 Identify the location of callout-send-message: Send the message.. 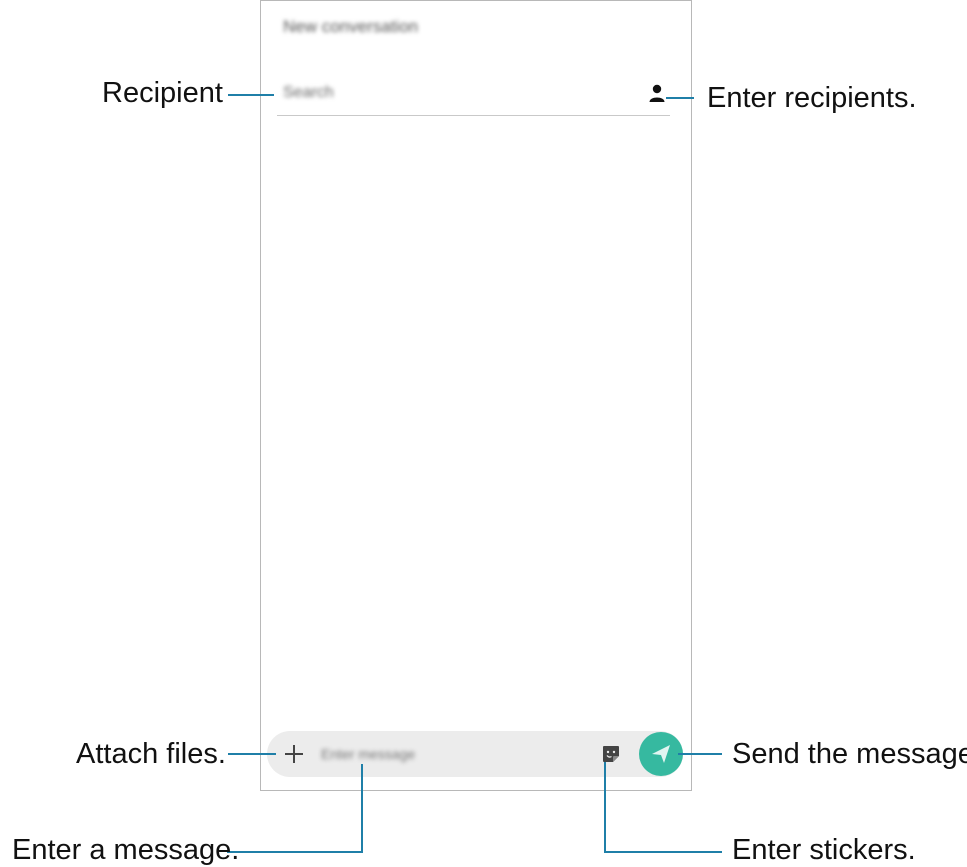
(849, 754).